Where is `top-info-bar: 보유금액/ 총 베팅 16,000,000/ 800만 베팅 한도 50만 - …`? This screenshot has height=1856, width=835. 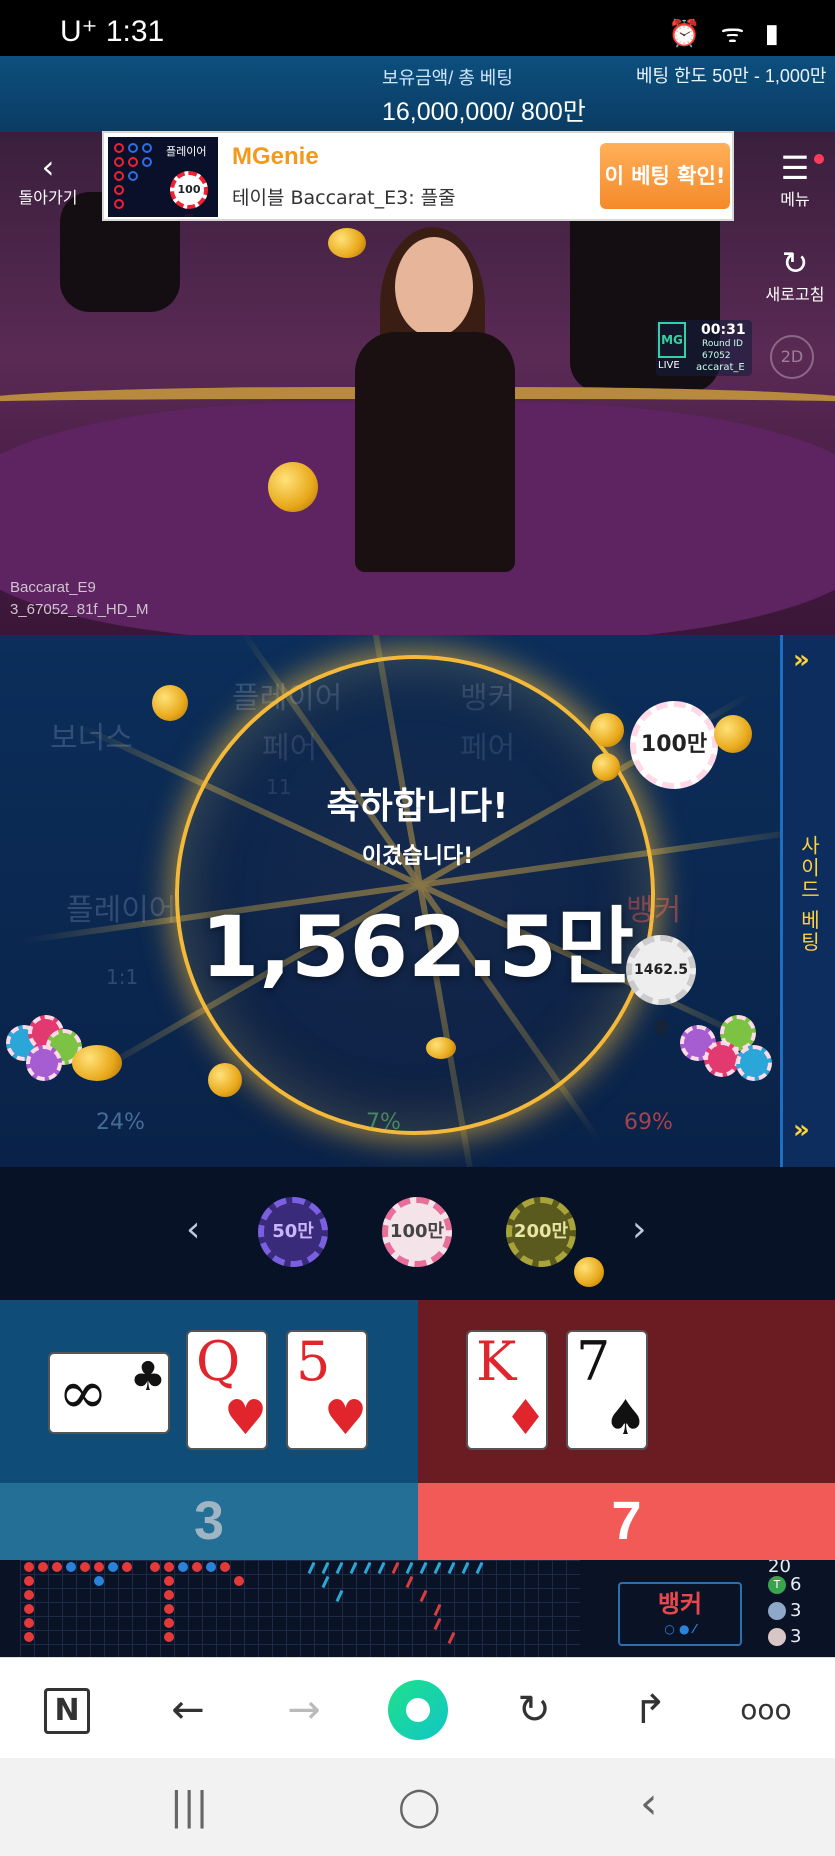 top-info-bar: 보유금액/ 총 베팅 16,000,000/ 800만 베팅 한도 50만 - … is located at coordinates (417, 94).